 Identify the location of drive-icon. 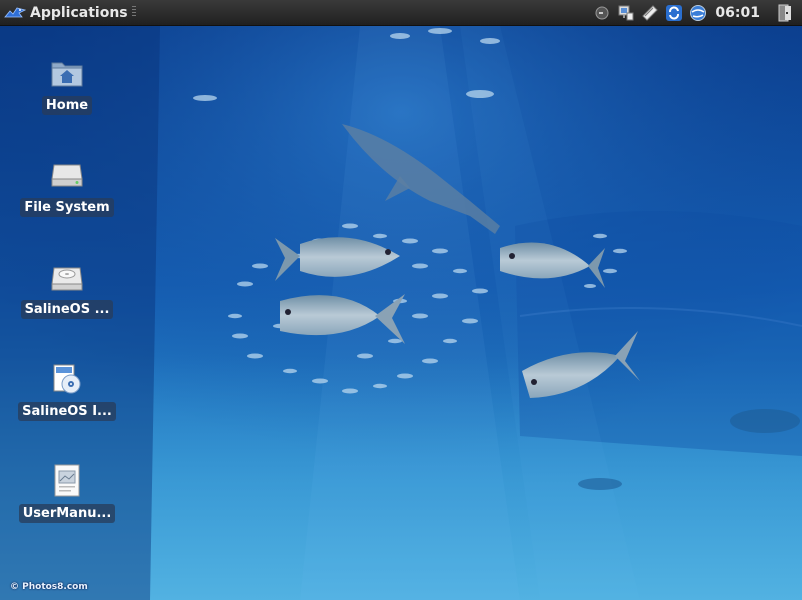
(67, 175).